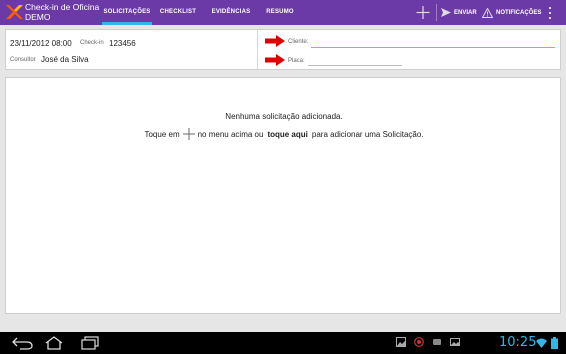  What do you see at coordinates (296, 61) in the screenshot?
I see `placa-label: Placa:` at bounding box center [296, 61].